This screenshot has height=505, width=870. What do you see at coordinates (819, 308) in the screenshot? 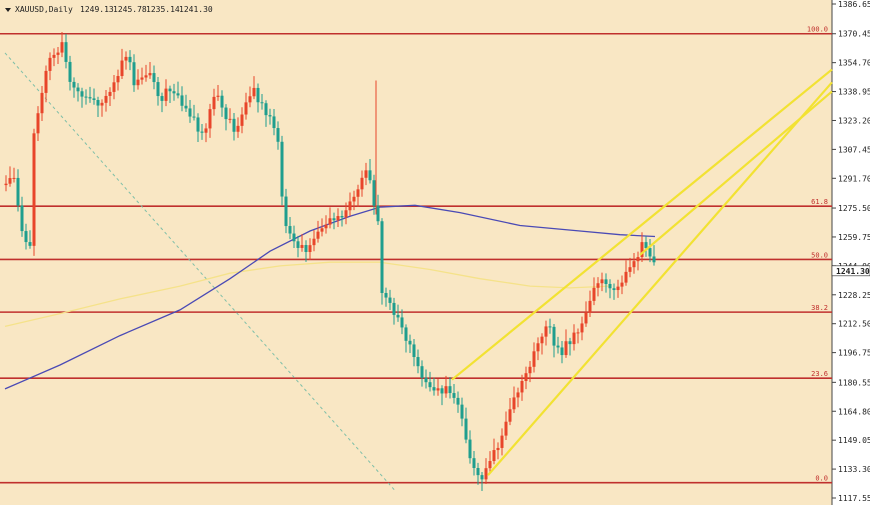
I see `fib-level-label: 38.2` at bounding box center [819, 308].